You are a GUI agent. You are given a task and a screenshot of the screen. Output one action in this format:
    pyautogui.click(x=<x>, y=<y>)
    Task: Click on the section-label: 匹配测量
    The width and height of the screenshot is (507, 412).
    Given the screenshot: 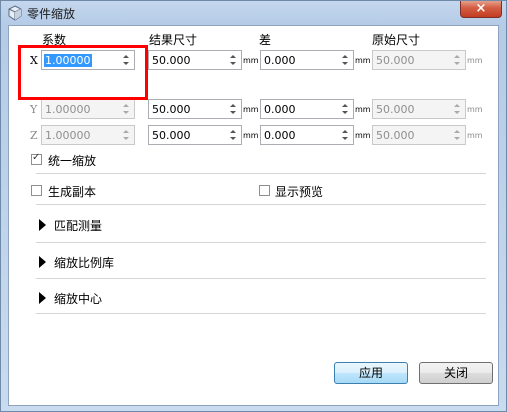 What is the action you would take?
    pyautogui.click(x=78, y=225)
    